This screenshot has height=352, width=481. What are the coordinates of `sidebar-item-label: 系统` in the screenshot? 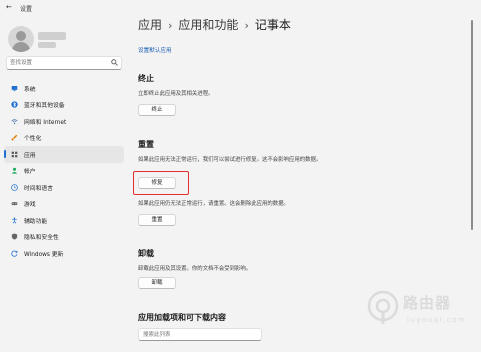 It's located at (30, 89).